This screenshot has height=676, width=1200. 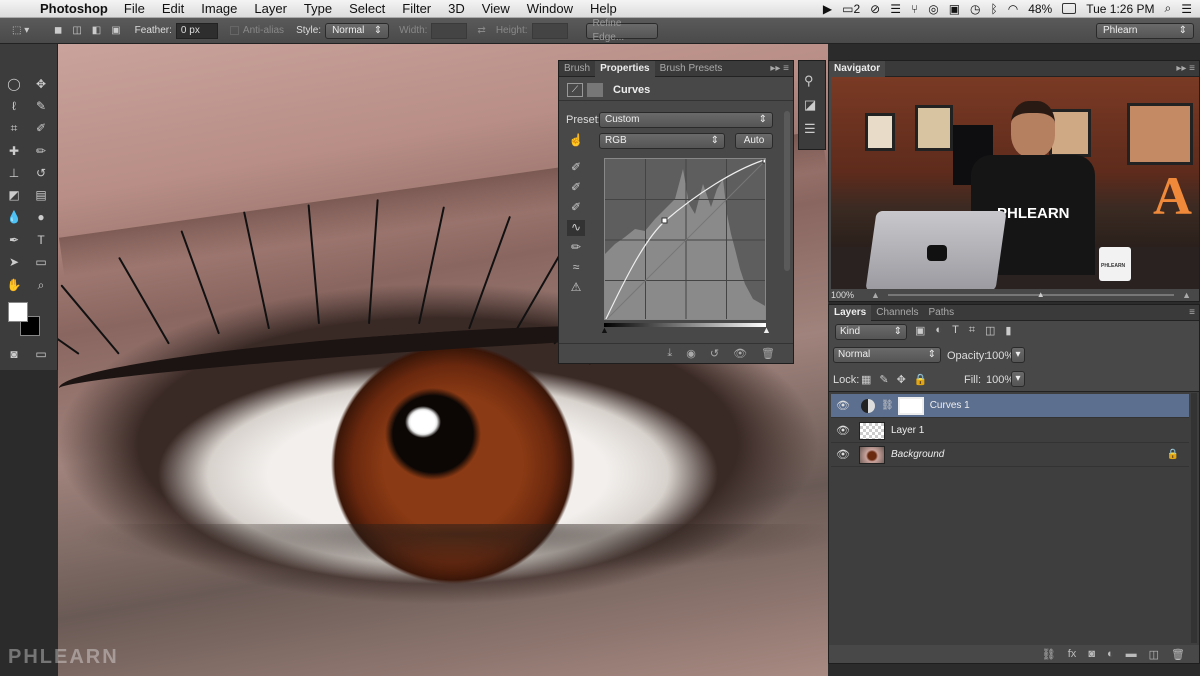 I want to click on marquee-tool-icon: ◯, so click(x=14, y=84).